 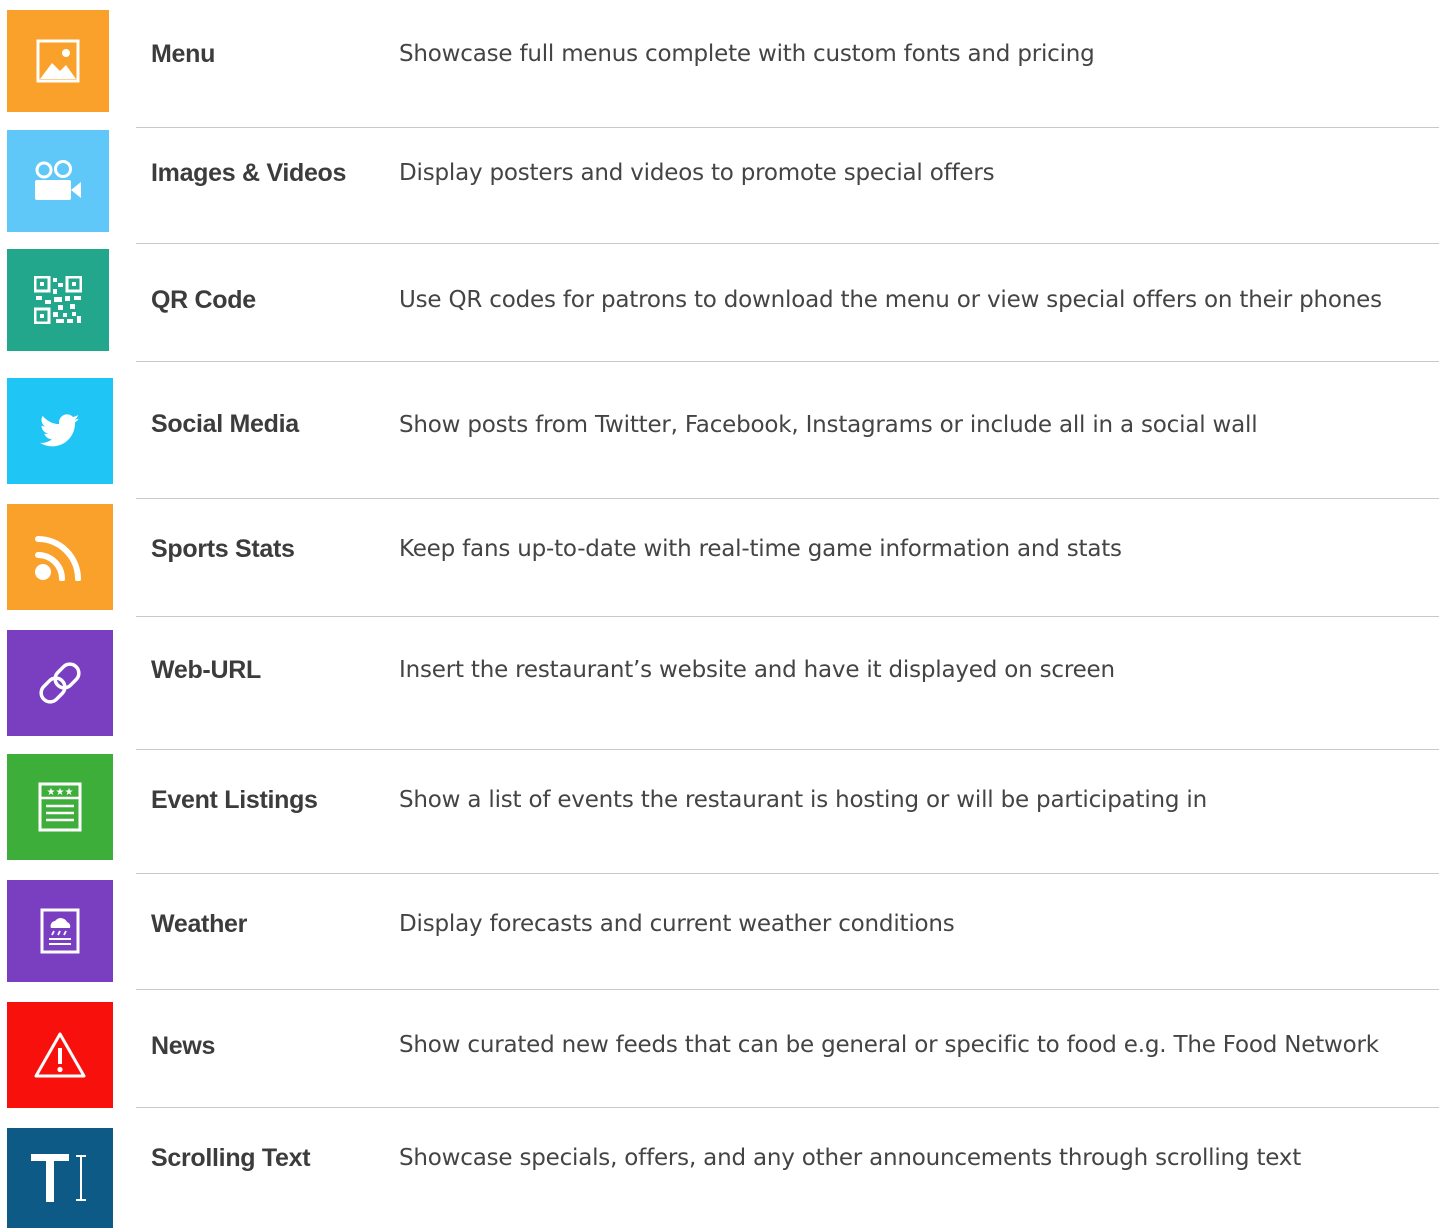 What do you see at coordinates (225, 424) in the screenshot?
I see `feature-title-social-media: Social Media` at bounding box center [225, 424].